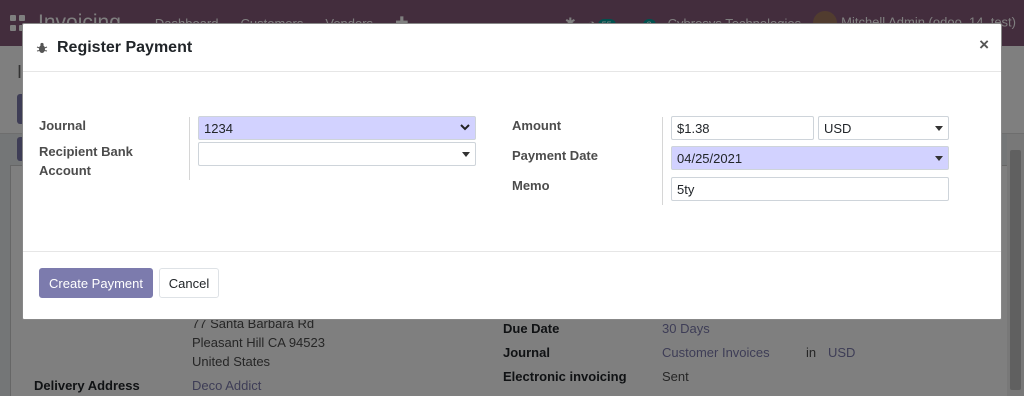 The width and height of the screenshot is (1024, 396). I want to click on close-icon: ×, so click(984, 44).